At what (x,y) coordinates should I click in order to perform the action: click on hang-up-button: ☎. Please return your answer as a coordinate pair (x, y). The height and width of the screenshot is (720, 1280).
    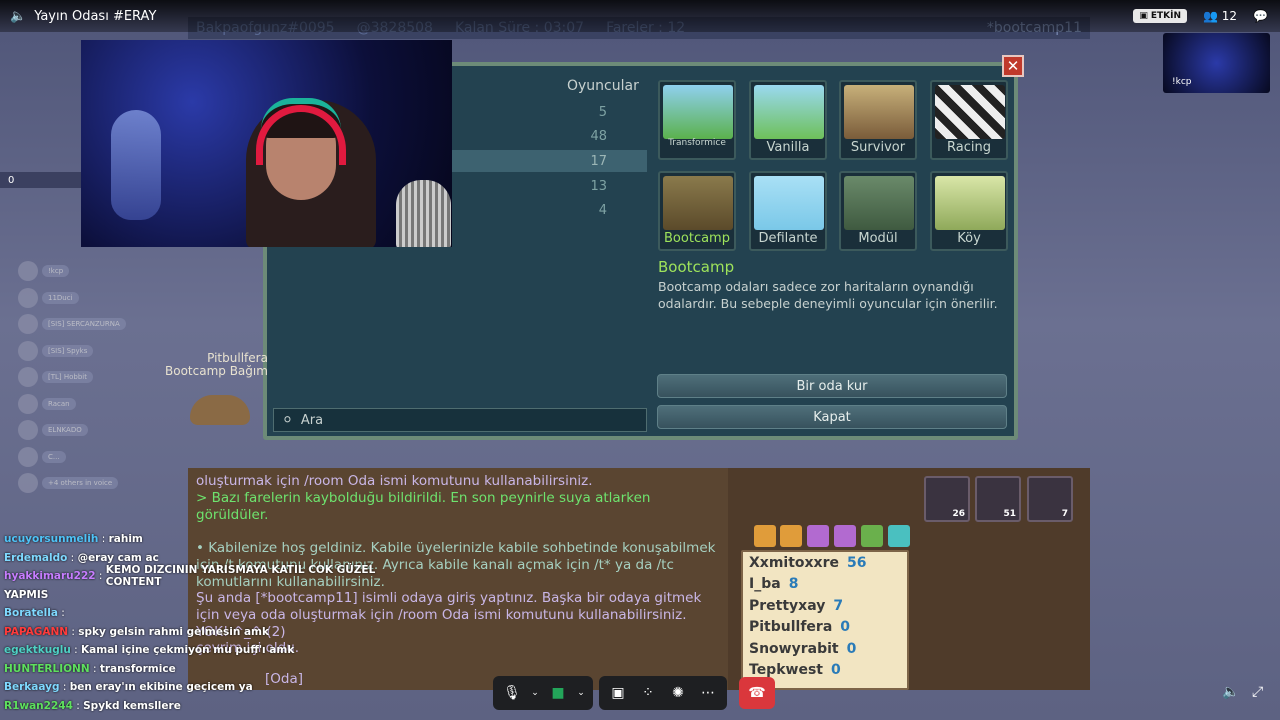
    Looking at the image, I should click on (757, 693).